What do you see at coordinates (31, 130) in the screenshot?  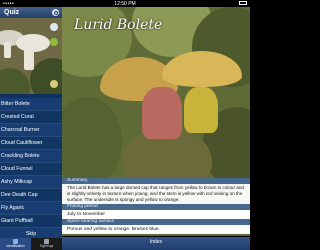 I see `list-item: Charcoal Burner` at bounding box center [31, 130].